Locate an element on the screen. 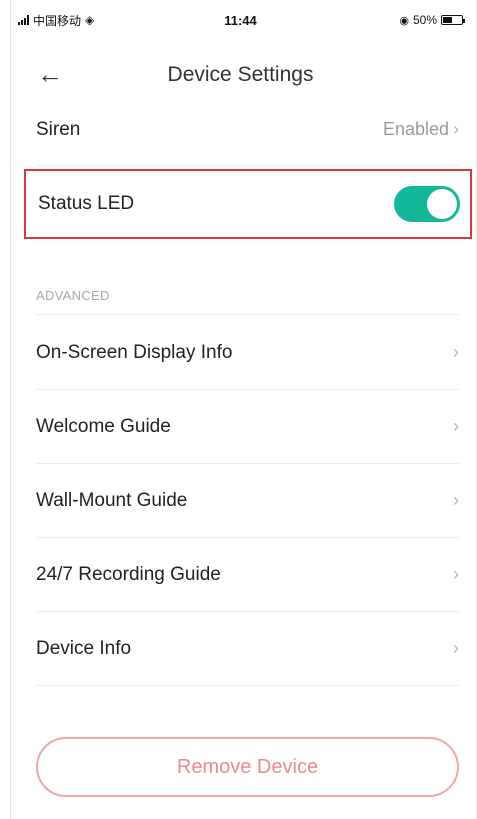 This screenshot has height=819, width=477. status-bar-right: ◉ 50% is located at coordinates (432, 20).